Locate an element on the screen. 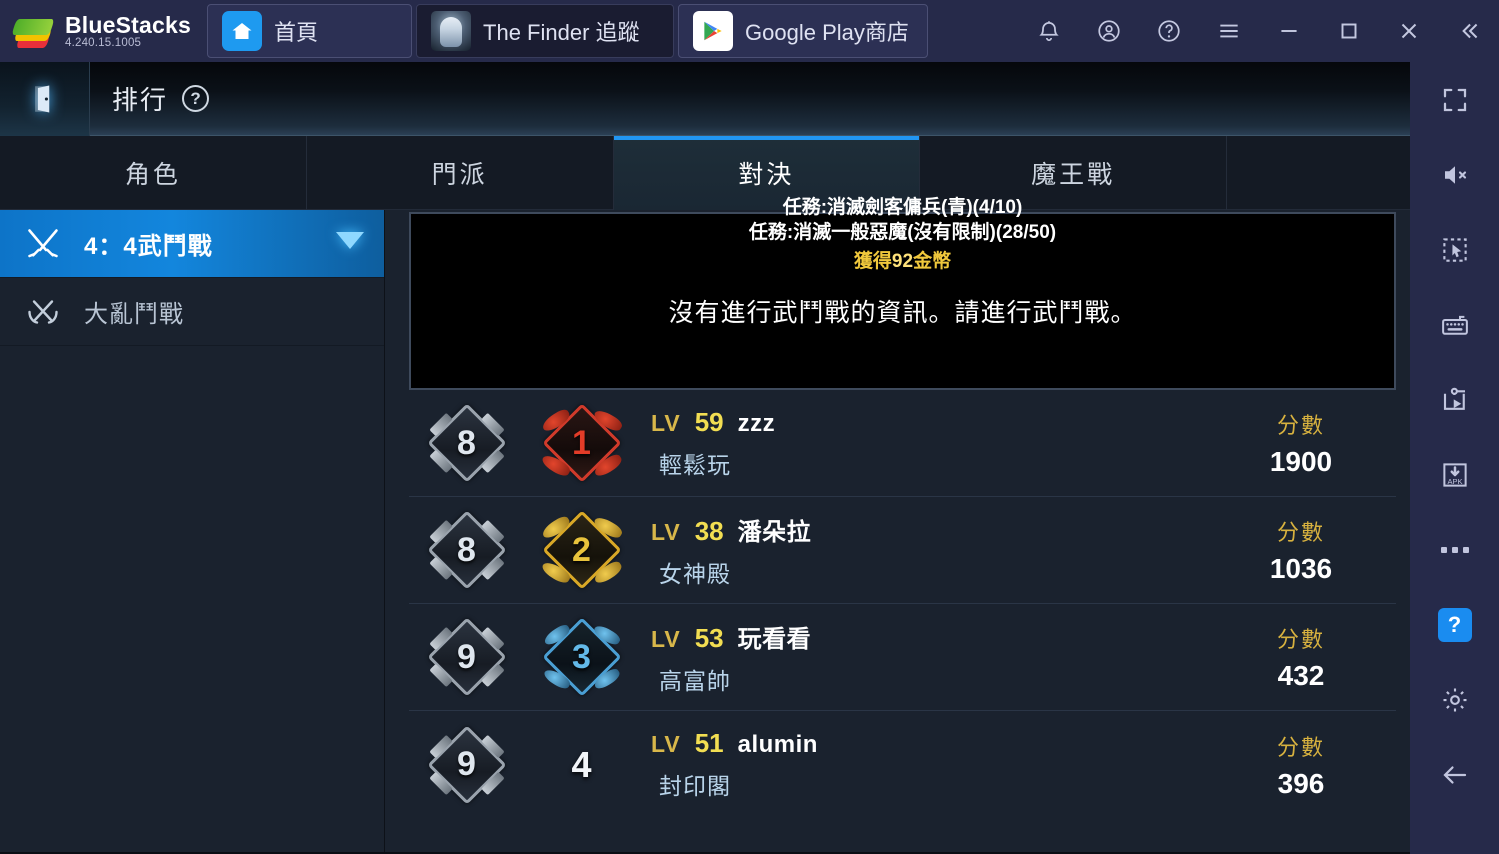 The image size is (1499, 854). quest-line: 任務:消滅一般惡魔(沒有限制)(28/50) is located at coordinates (902, 232).